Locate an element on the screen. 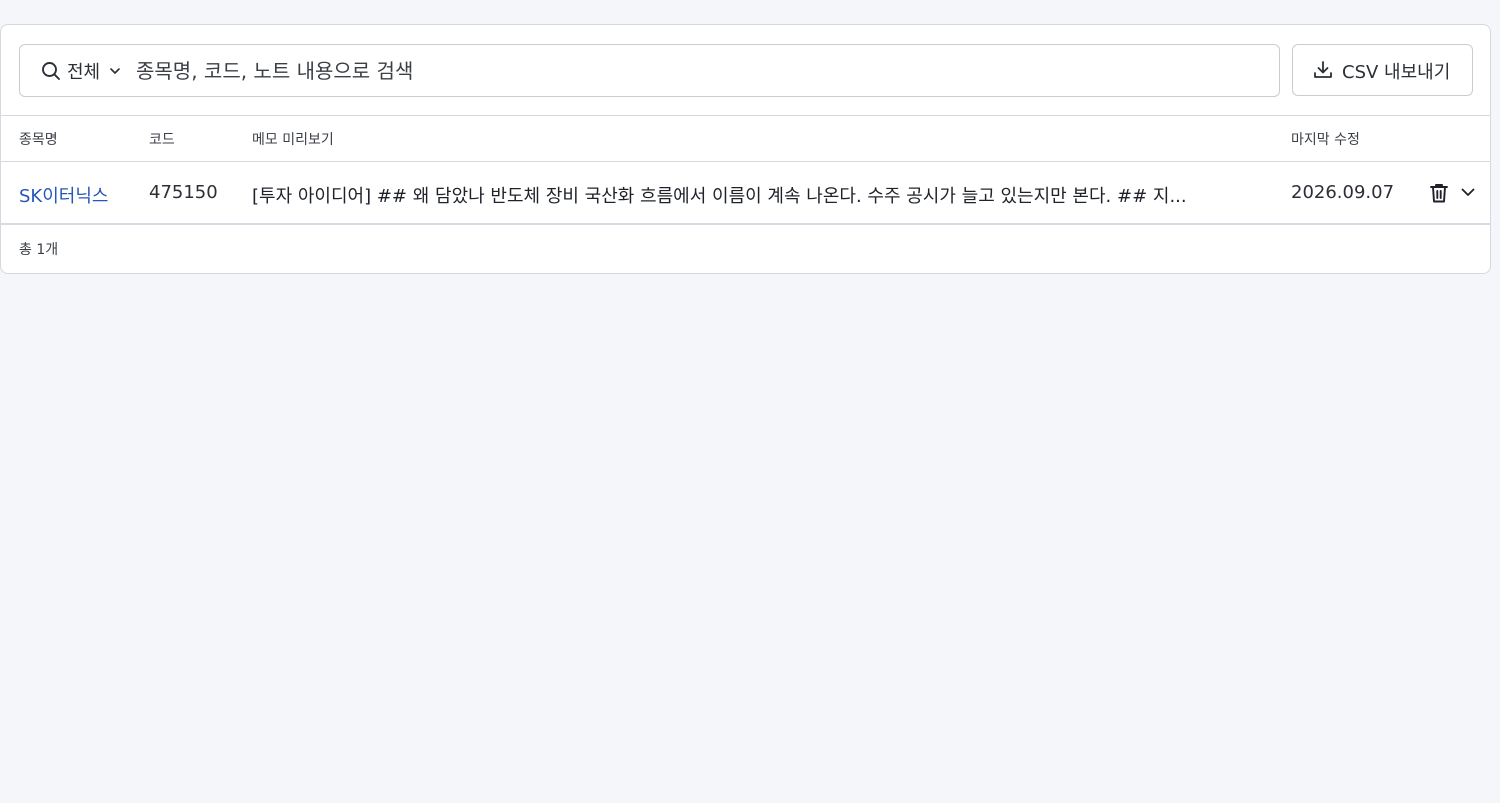 This screenshot has height=803, width=1500. total-count: 총 1개 is located at coordinates (39, 250).